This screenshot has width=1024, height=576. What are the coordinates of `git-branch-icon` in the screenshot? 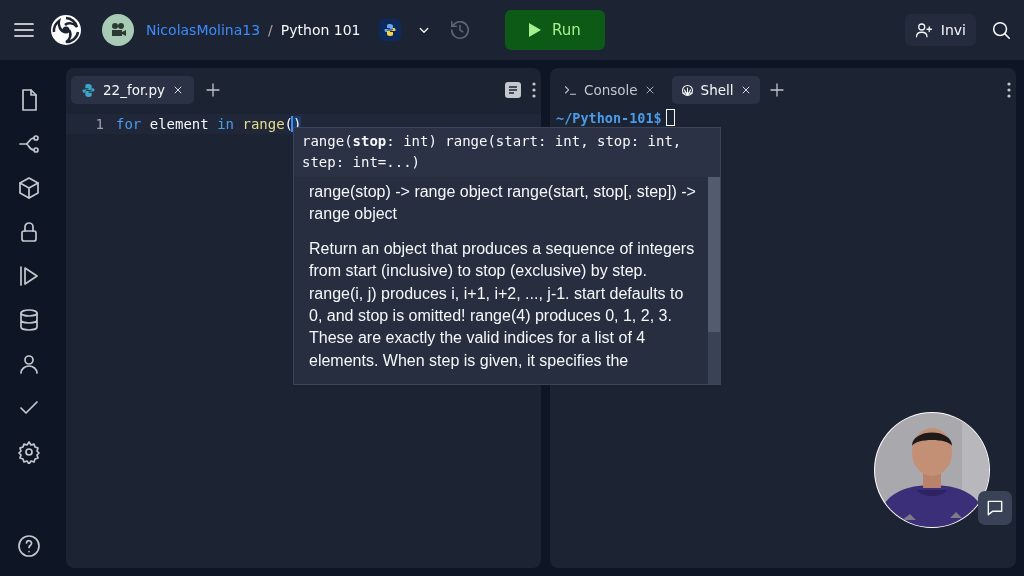 It's located at (28, 144).